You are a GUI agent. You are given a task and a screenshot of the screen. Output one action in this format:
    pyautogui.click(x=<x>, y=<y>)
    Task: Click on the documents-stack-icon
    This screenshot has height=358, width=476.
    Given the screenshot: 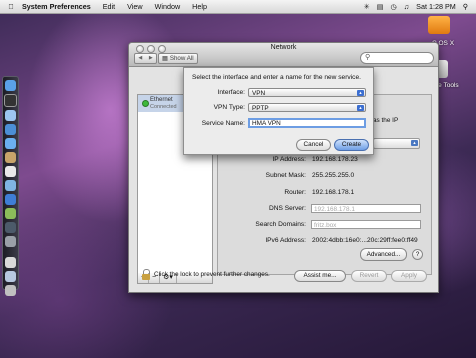 What is the action you would take?
    pyautogui.click(x=10, y=276)
    